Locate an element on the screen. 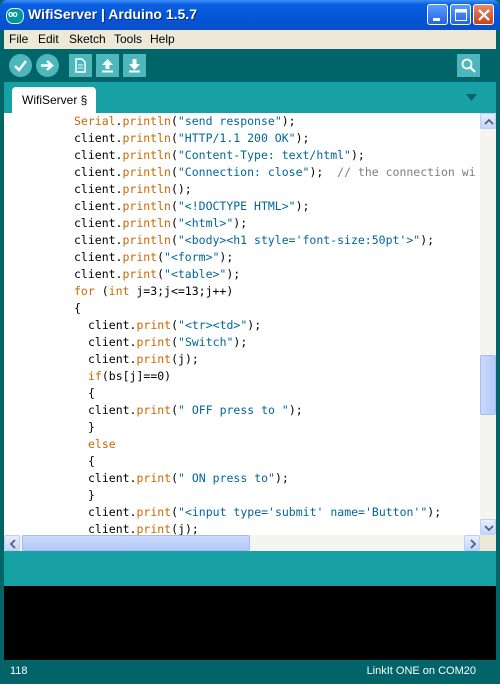 The height and width of the screenshot is (684, 500). code-token: "<html>" is located at coordinates (205, 223).